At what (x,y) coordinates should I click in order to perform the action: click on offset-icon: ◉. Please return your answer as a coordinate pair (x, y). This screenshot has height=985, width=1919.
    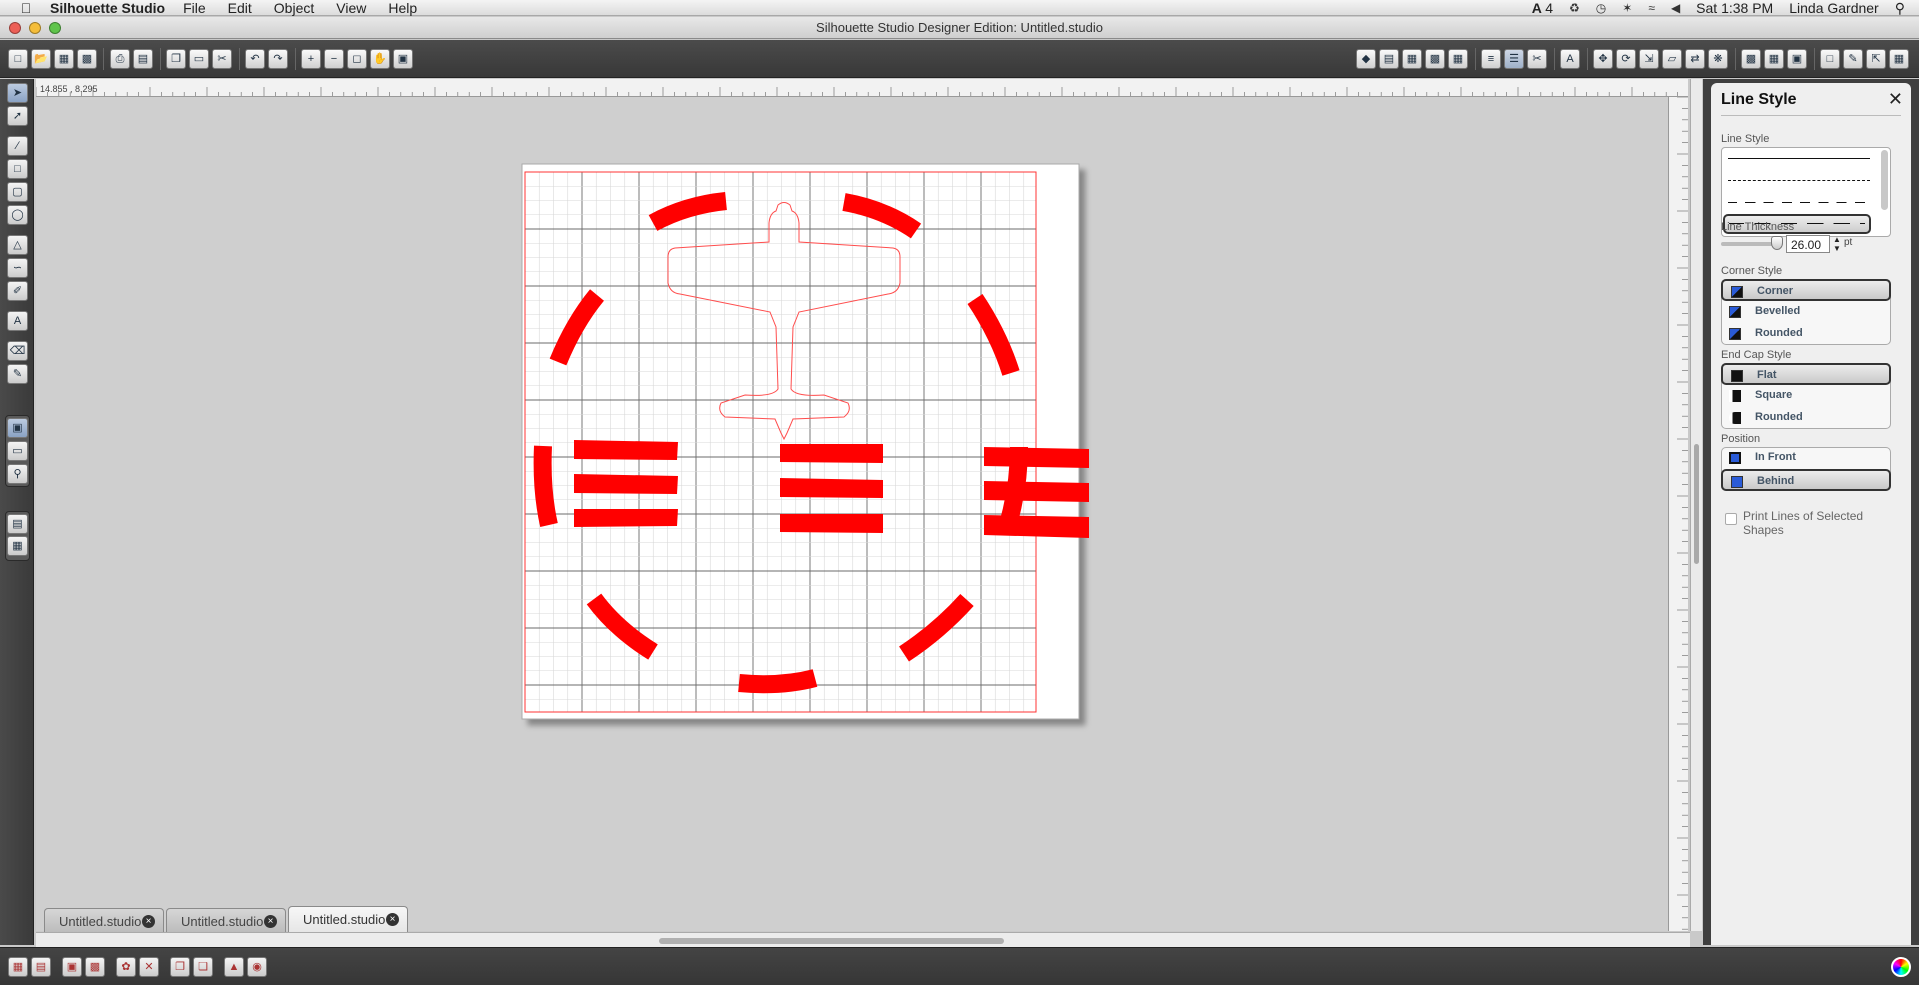
    Looking at the image, I should click on (257, 967).